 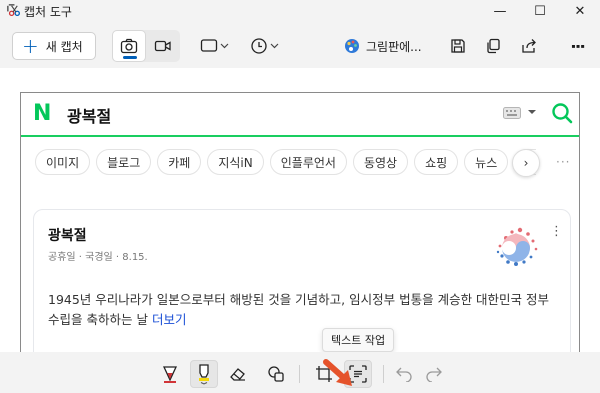 I want to click on clock-icon, so click(x=265, y=46).